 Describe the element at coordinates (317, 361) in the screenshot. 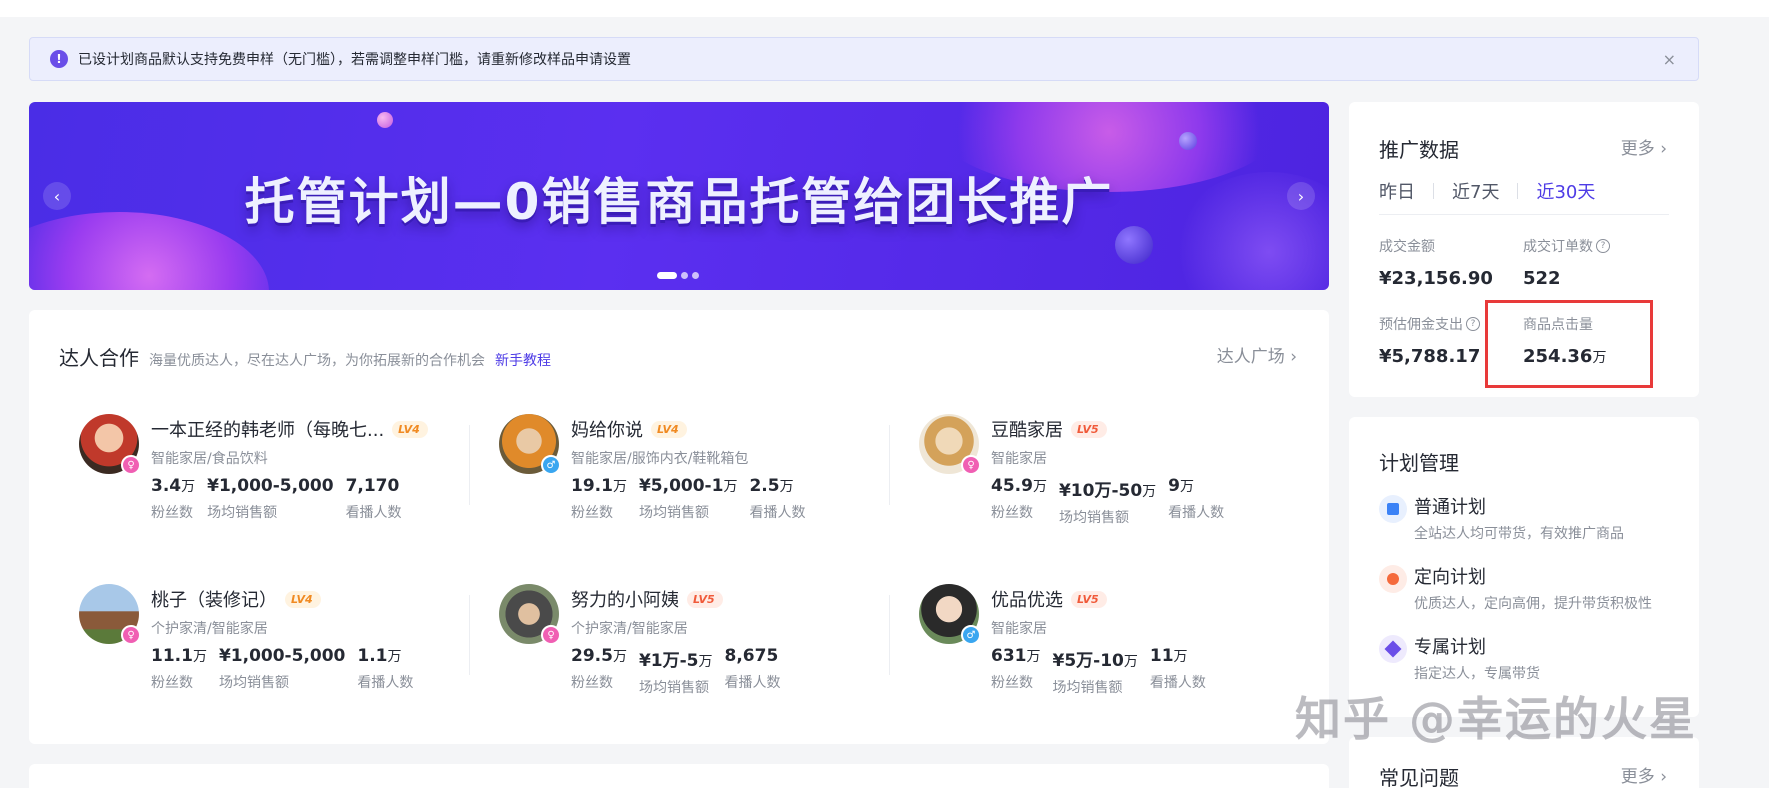

I see `panel-subtitle: 海量优质达人，尽在达人广场，为你拓展新的合作机会` at that location.